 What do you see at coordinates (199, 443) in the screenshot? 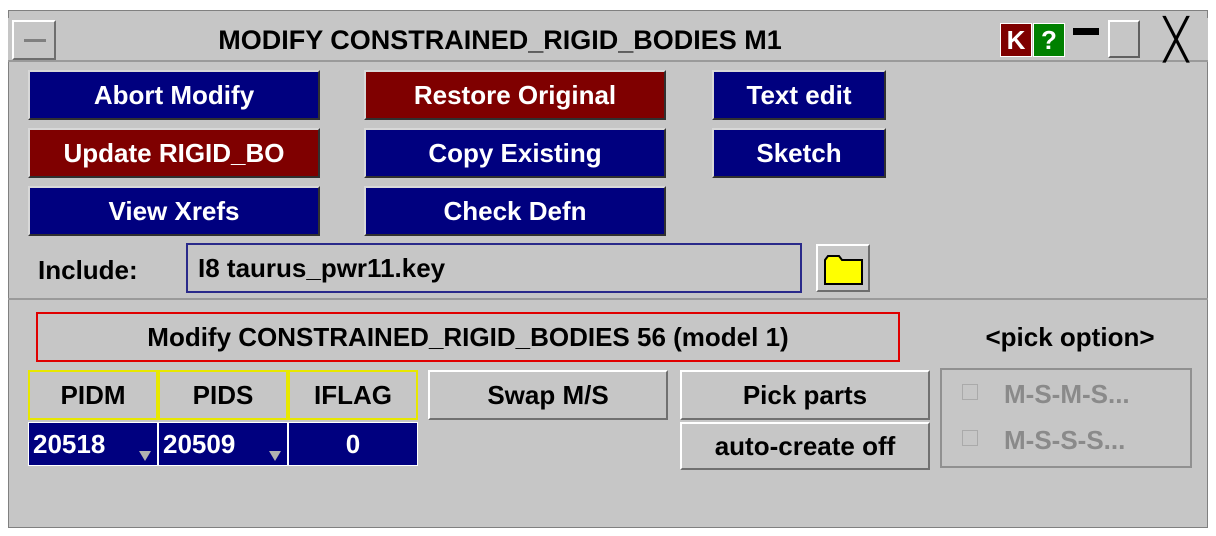
I see `pids-value: 20509` at bounding box center [199, 443].